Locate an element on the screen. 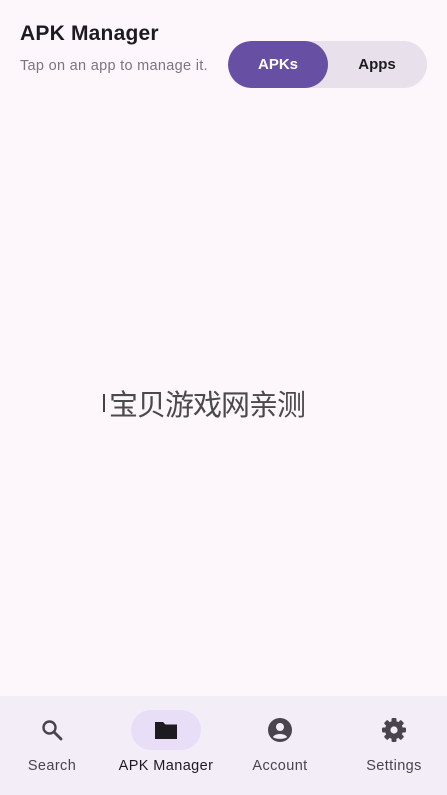  nav-account-indicator is located at coordinates (280, 730).